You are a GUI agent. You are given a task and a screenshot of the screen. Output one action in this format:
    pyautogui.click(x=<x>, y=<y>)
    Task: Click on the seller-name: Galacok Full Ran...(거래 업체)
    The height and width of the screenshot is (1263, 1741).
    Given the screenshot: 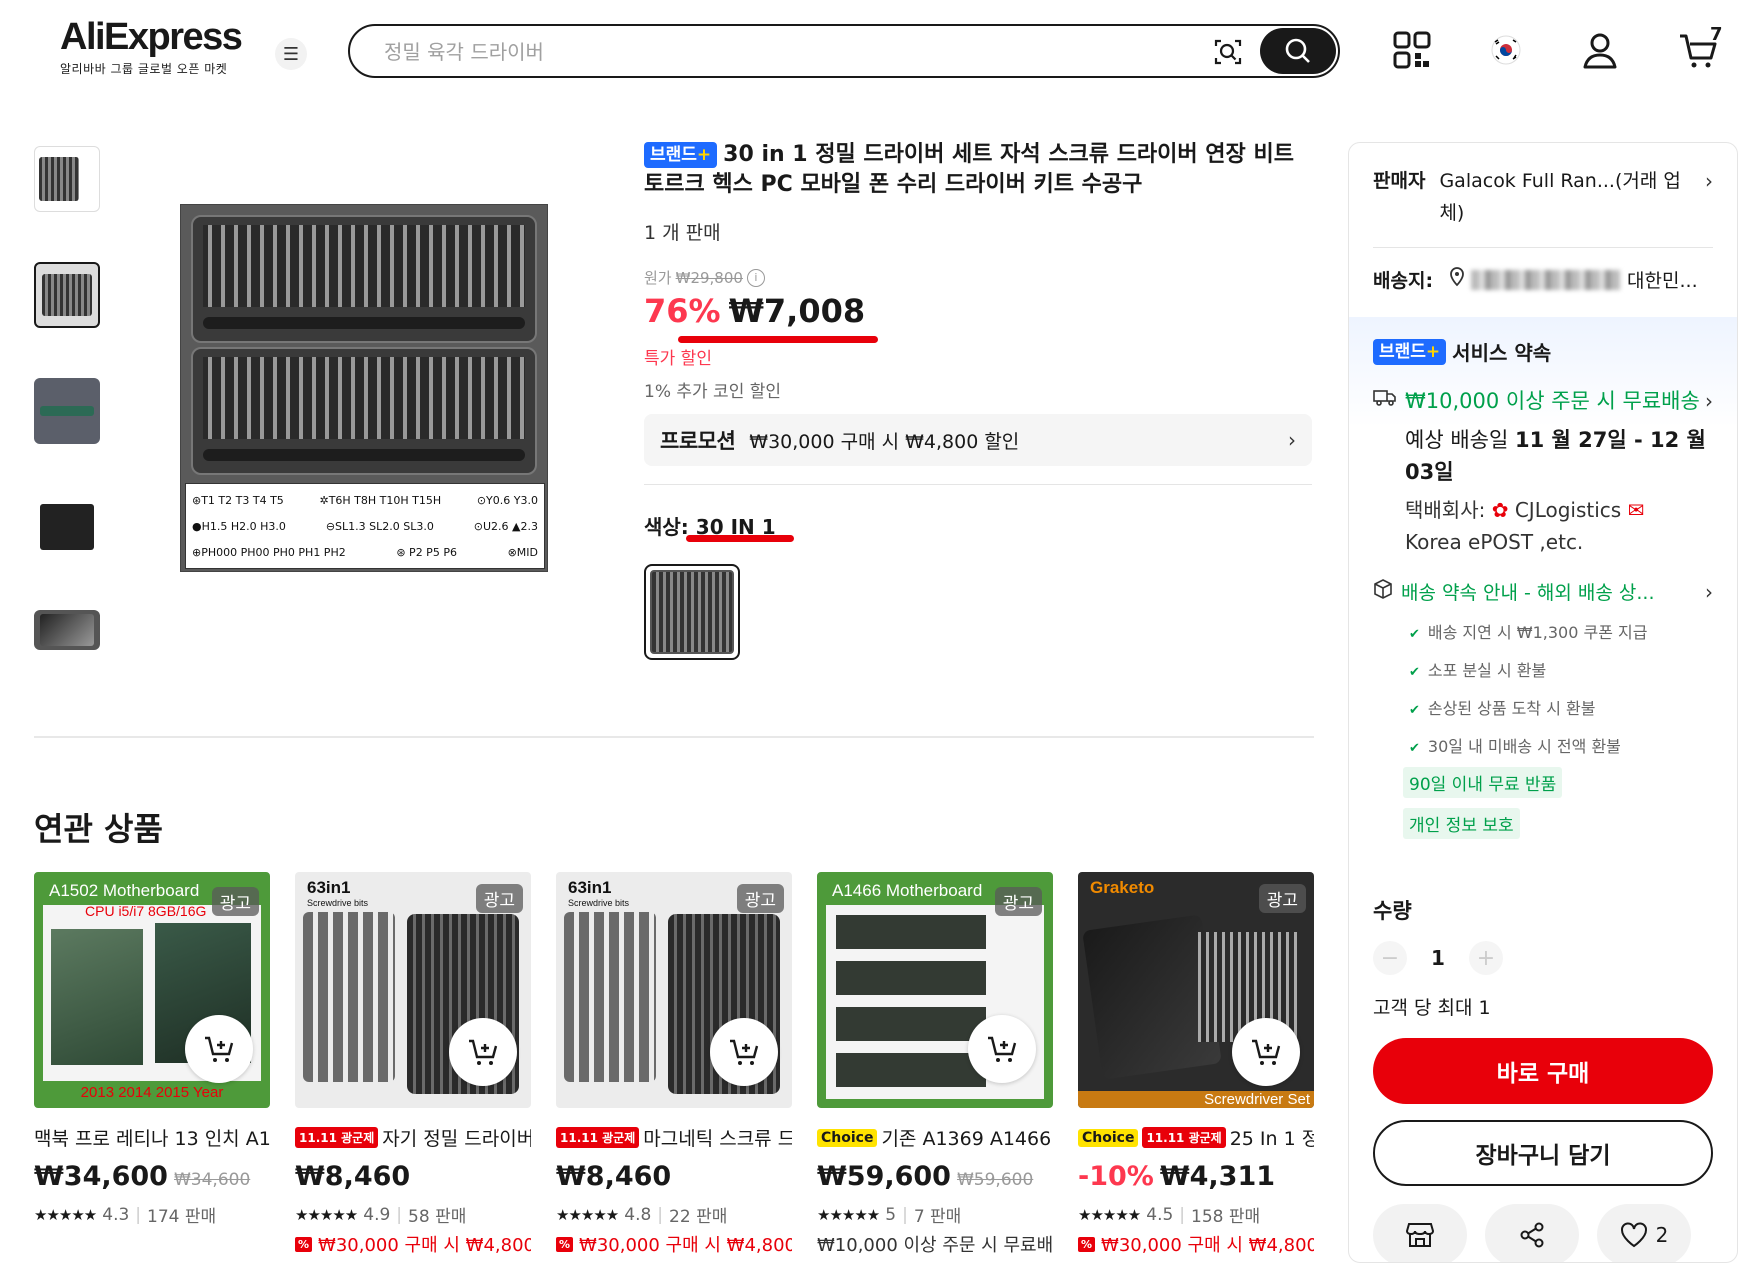 What is the action you would take?
    pyautogui.click(x=1560, y=197)
    